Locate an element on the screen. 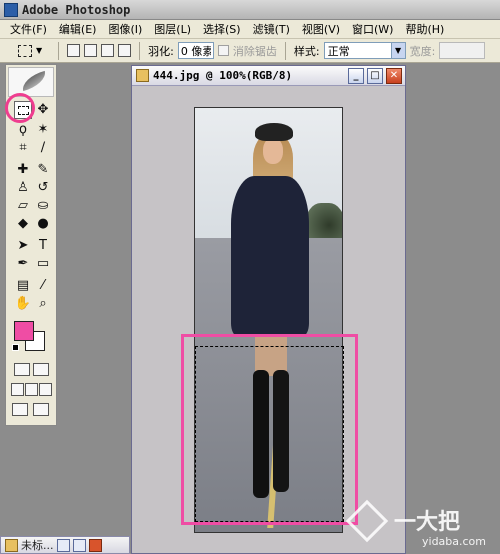 The width and height of the screenshot is (500, 554). menu-window: 窗口(W) is located at coordinates (372, 29).